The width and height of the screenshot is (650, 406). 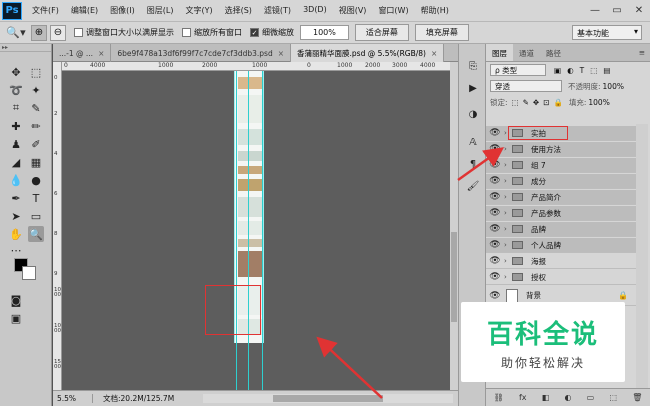 I want to click on menu-window: 窗口(W), so click(x=393, y=10).